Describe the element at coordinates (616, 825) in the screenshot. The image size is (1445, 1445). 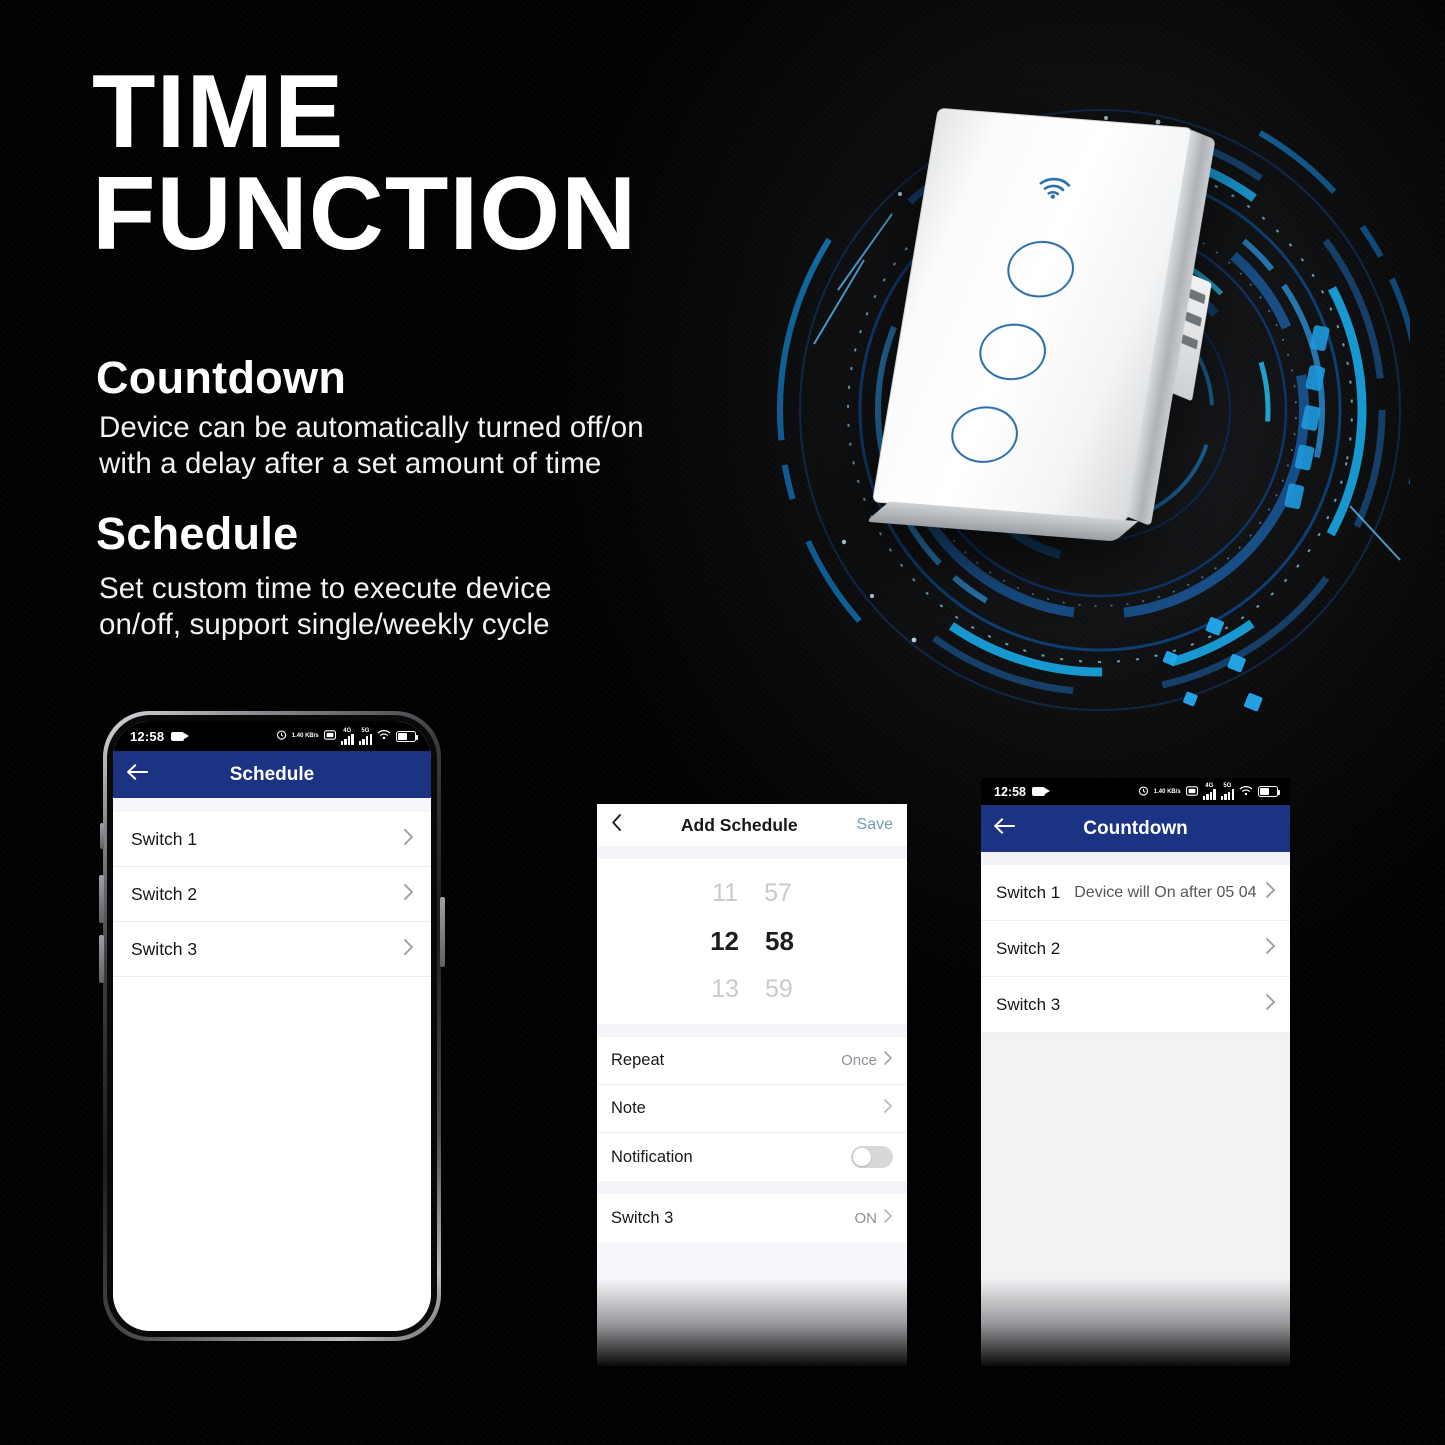
I see `back-chevron-icon` at that location.